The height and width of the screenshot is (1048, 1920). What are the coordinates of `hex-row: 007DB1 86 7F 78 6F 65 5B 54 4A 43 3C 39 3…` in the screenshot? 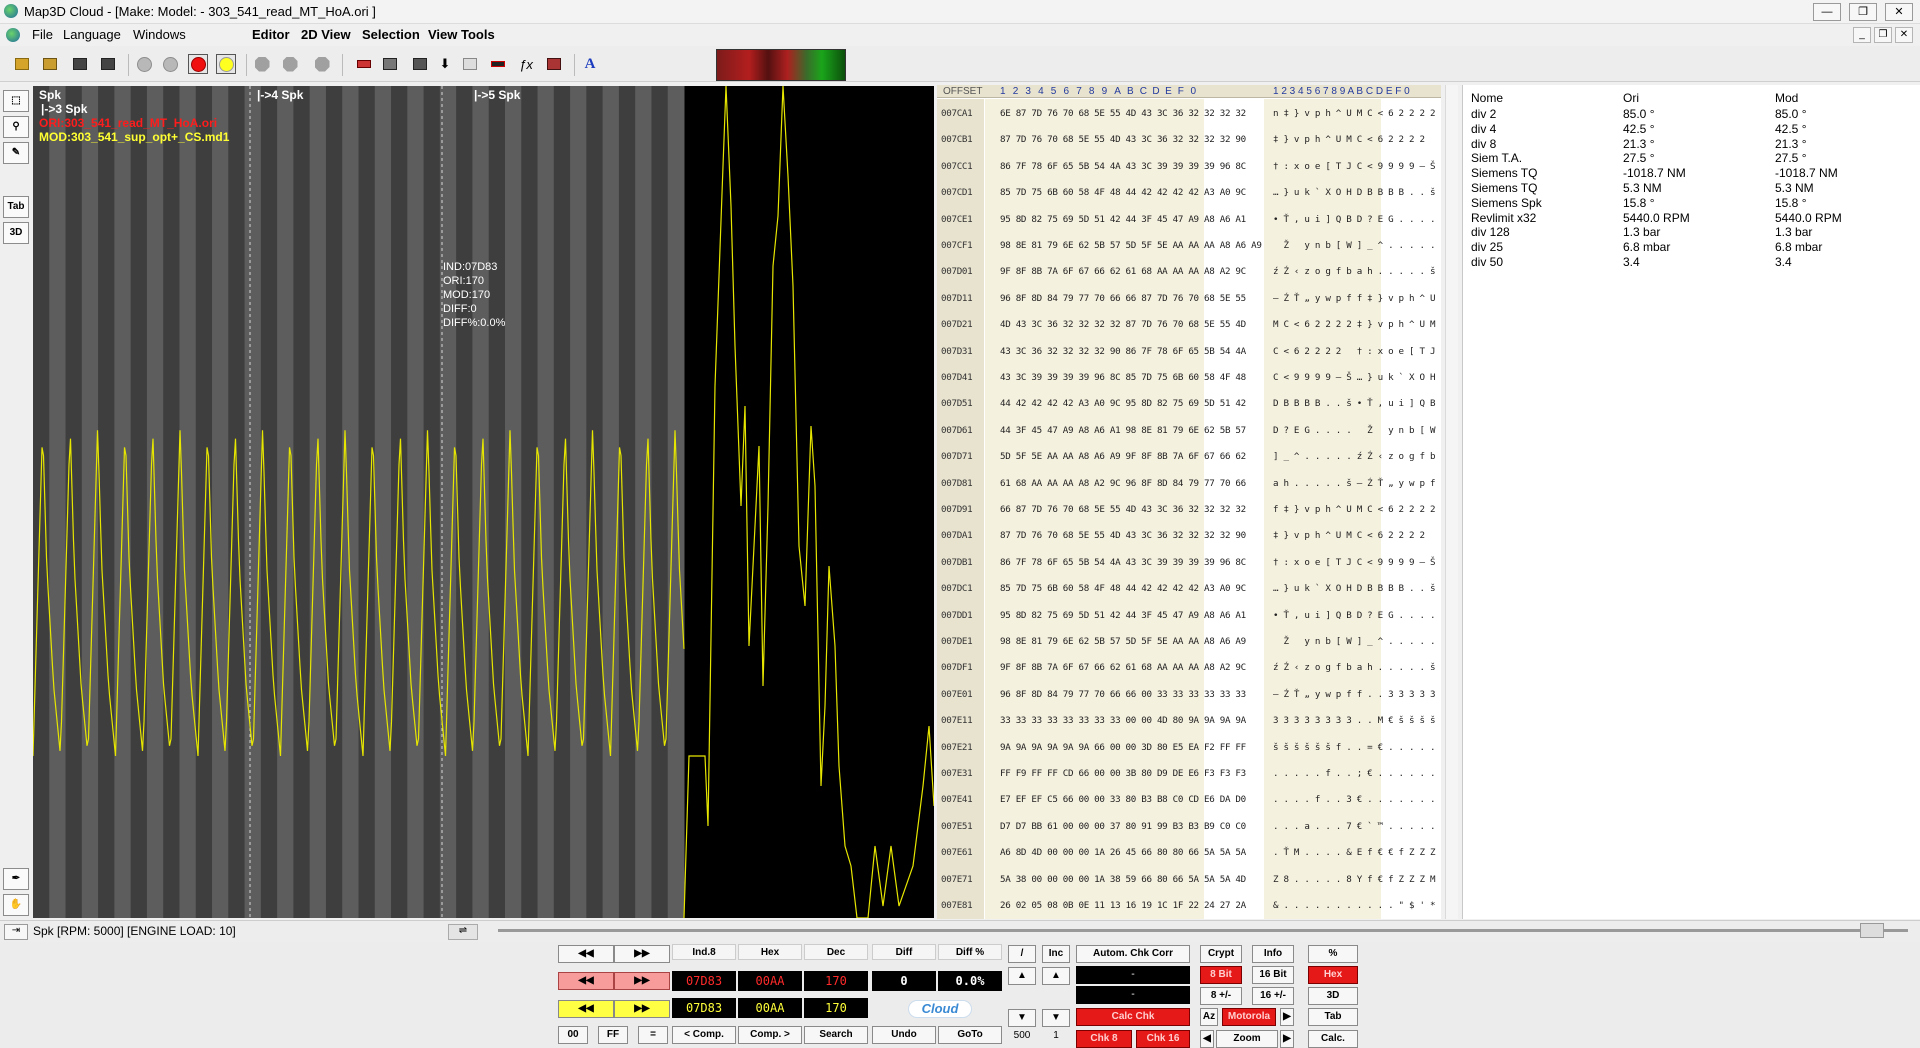 It's located at (1189, 561).